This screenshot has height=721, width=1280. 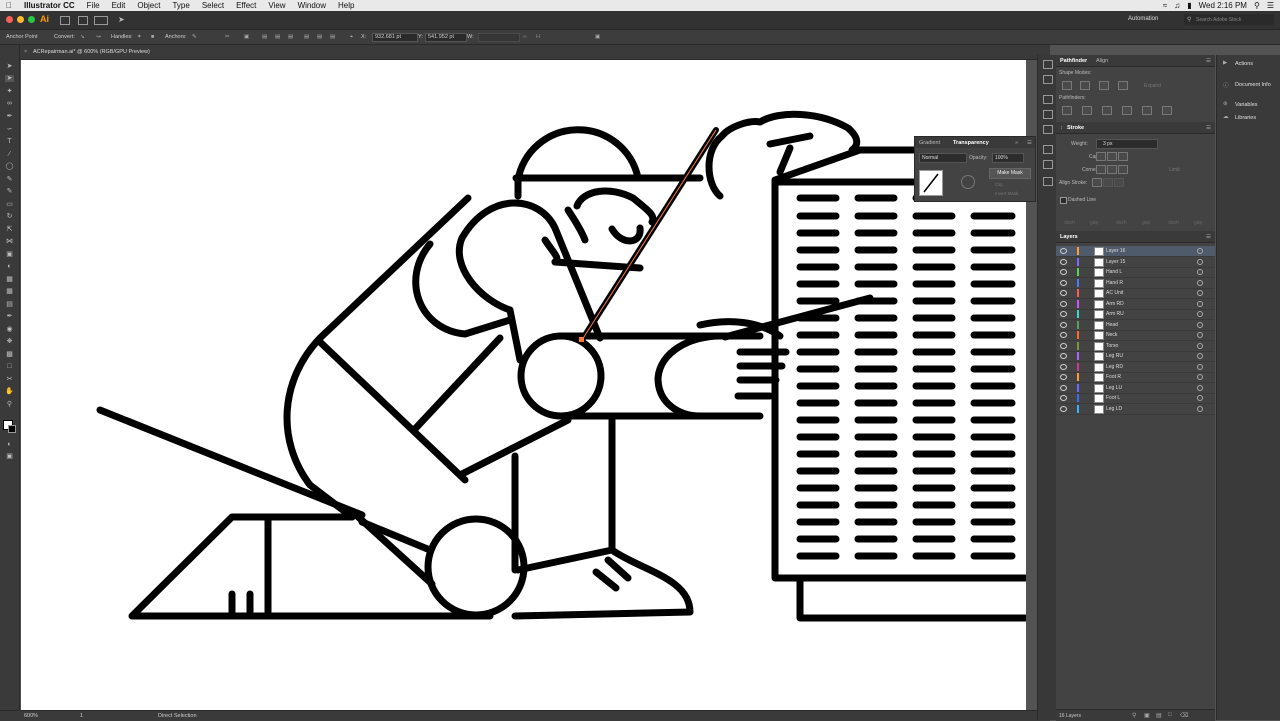 I want to click on blend-tool-icon: ◉, so click(x=9, y=329).